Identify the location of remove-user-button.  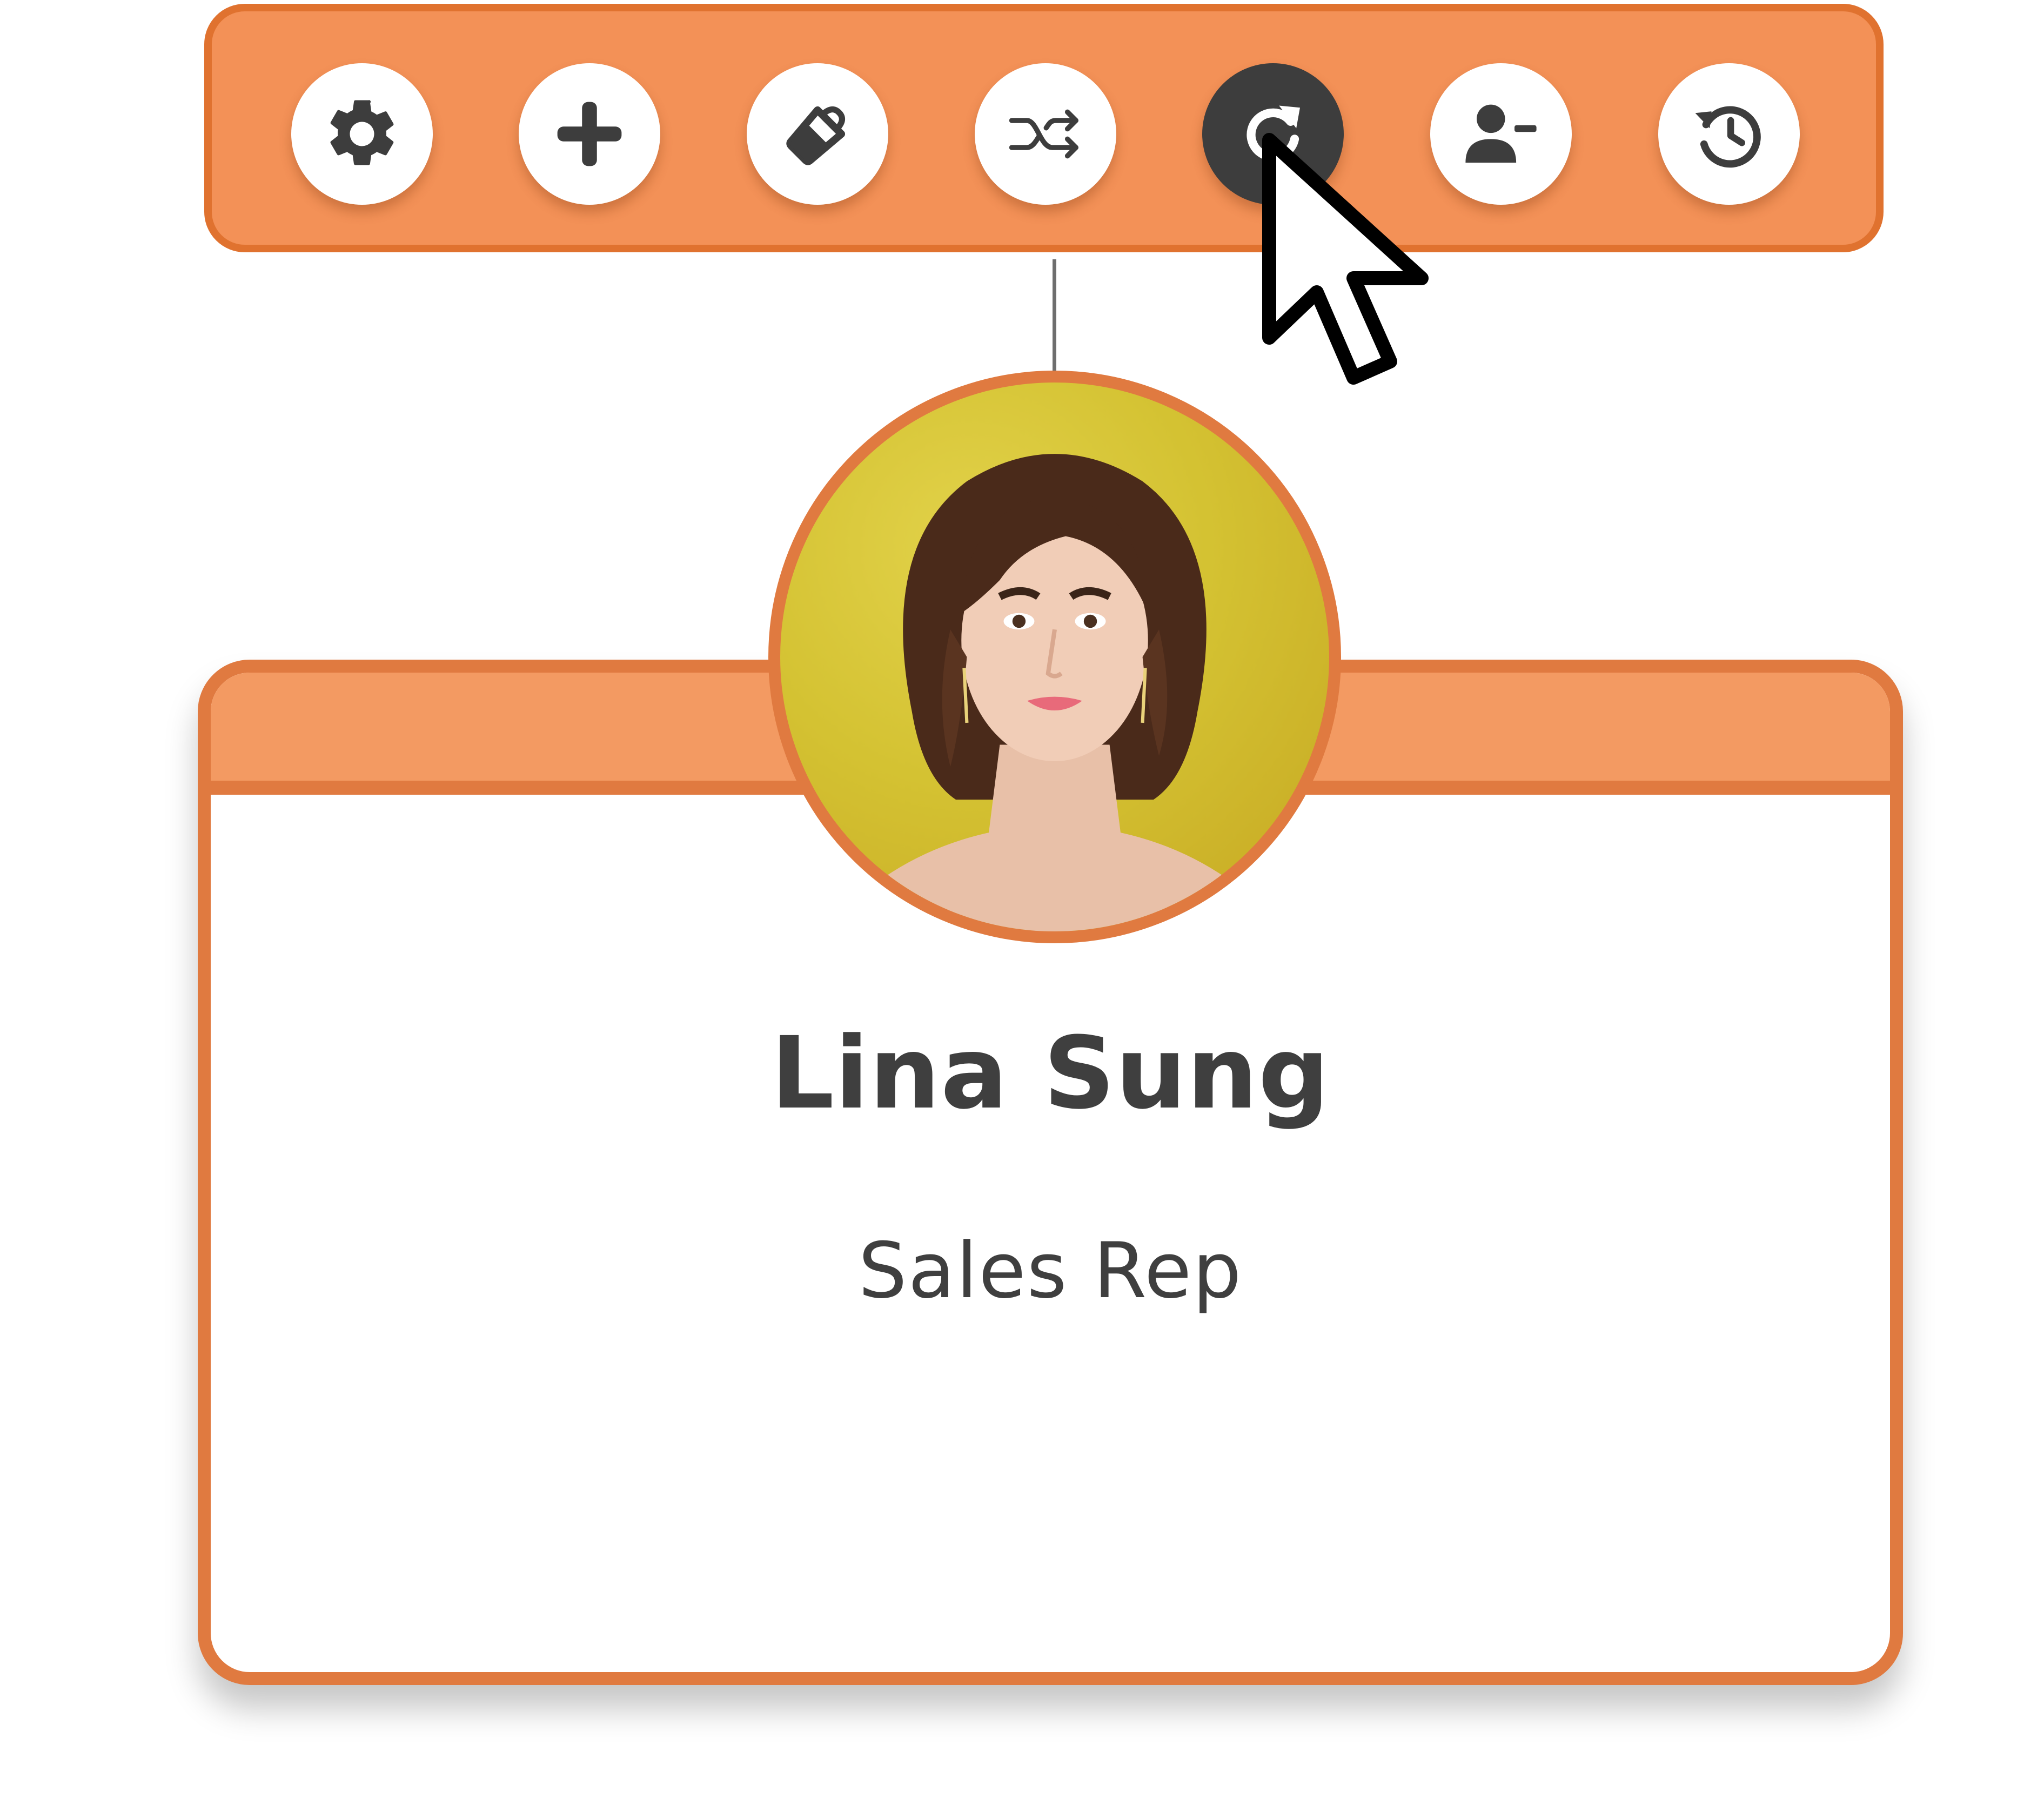
(1501, 134).